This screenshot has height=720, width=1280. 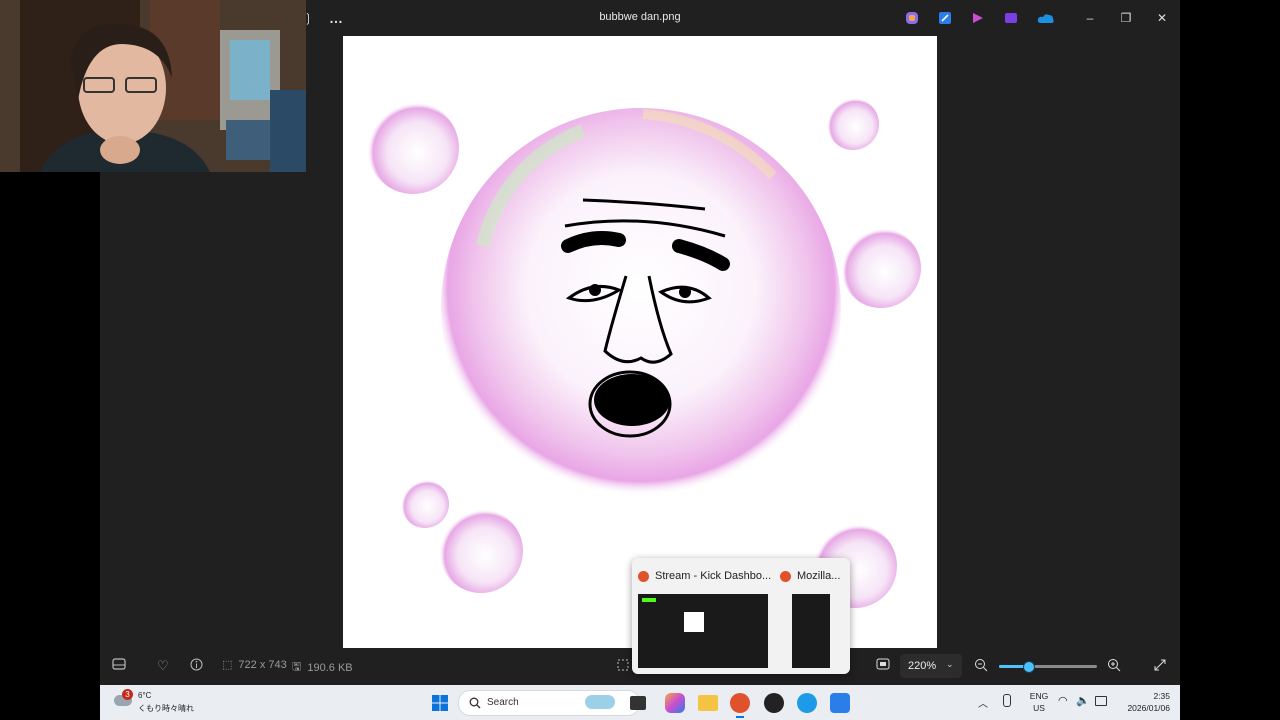 What do you see at coordinates (1161, 696) in the screenshot?
I see `clock-time: 2:35` at bounding box center [1161, 696].